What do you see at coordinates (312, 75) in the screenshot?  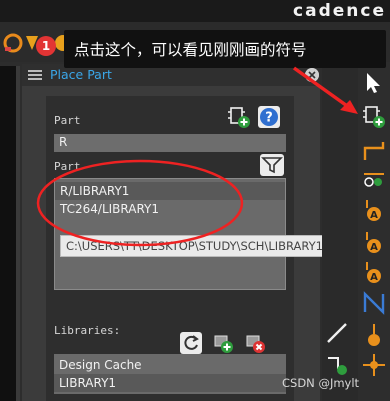 I see `close-icon` at bounding box center [312, 75].